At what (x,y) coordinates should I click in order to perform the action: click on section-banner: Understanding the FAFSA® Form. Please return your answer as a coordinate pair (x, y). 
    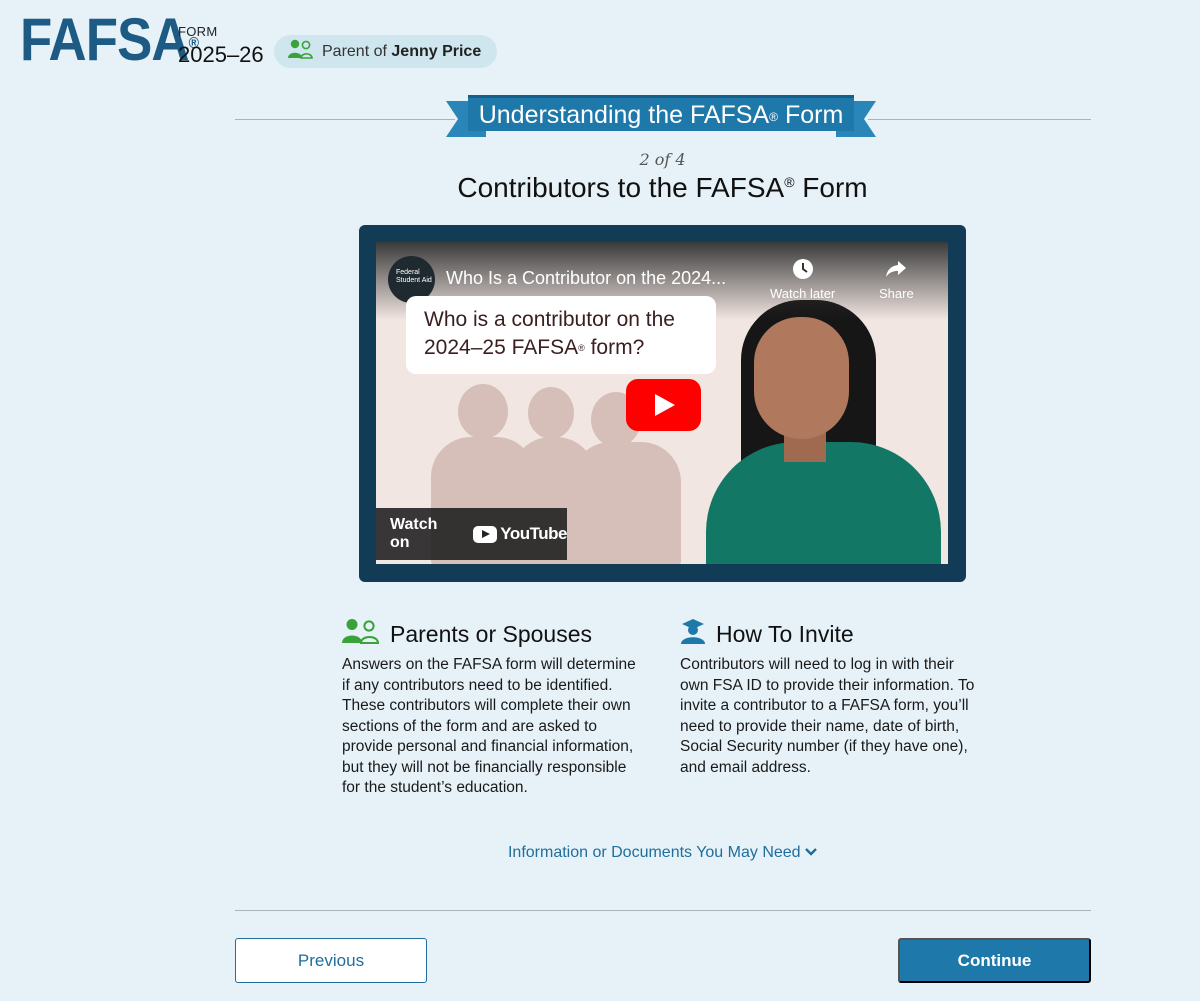
    Looking at the image, I should click on (661, 116).